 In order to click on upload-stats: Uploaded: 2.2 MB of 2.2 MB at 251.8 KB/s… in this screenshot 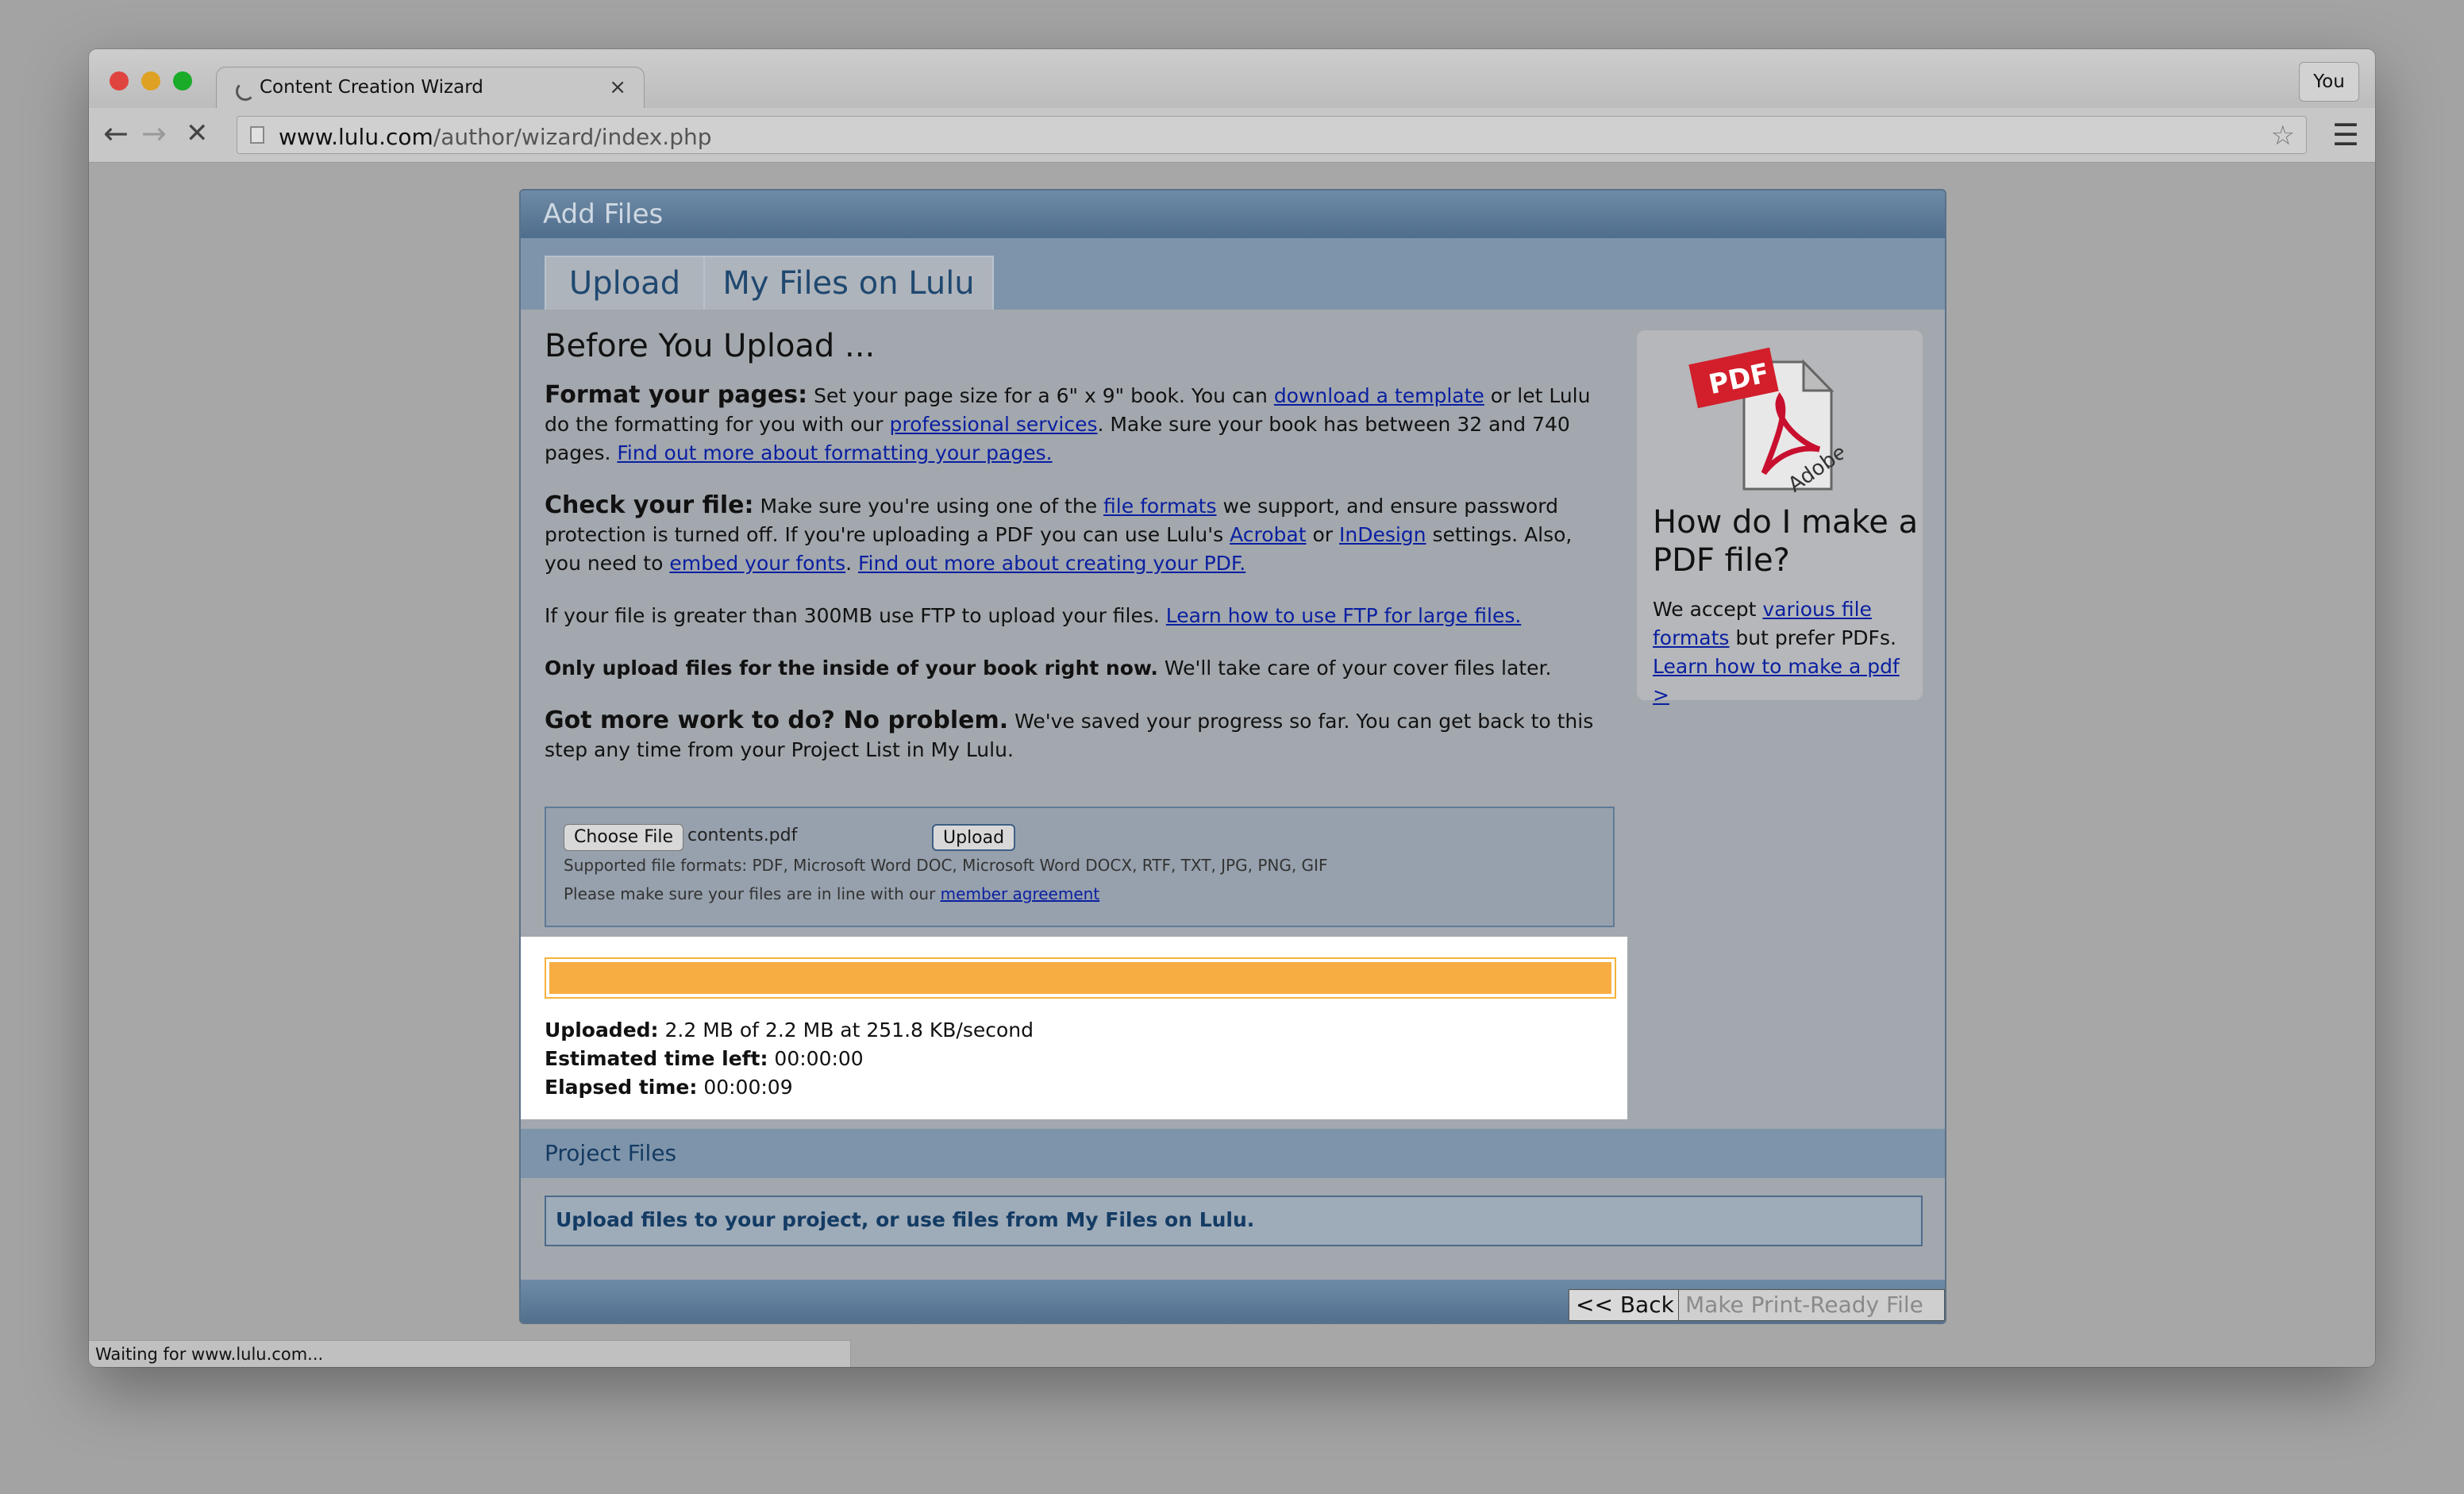, I will do `click(789, 1059)`.